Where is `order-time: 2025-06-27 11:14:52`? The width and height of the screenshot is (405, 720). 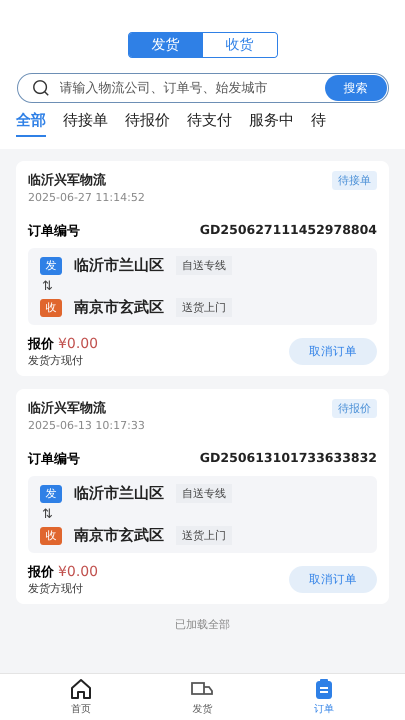 order-time: 2025-06-27 11:14:52 is located at coordinates (86, 197).